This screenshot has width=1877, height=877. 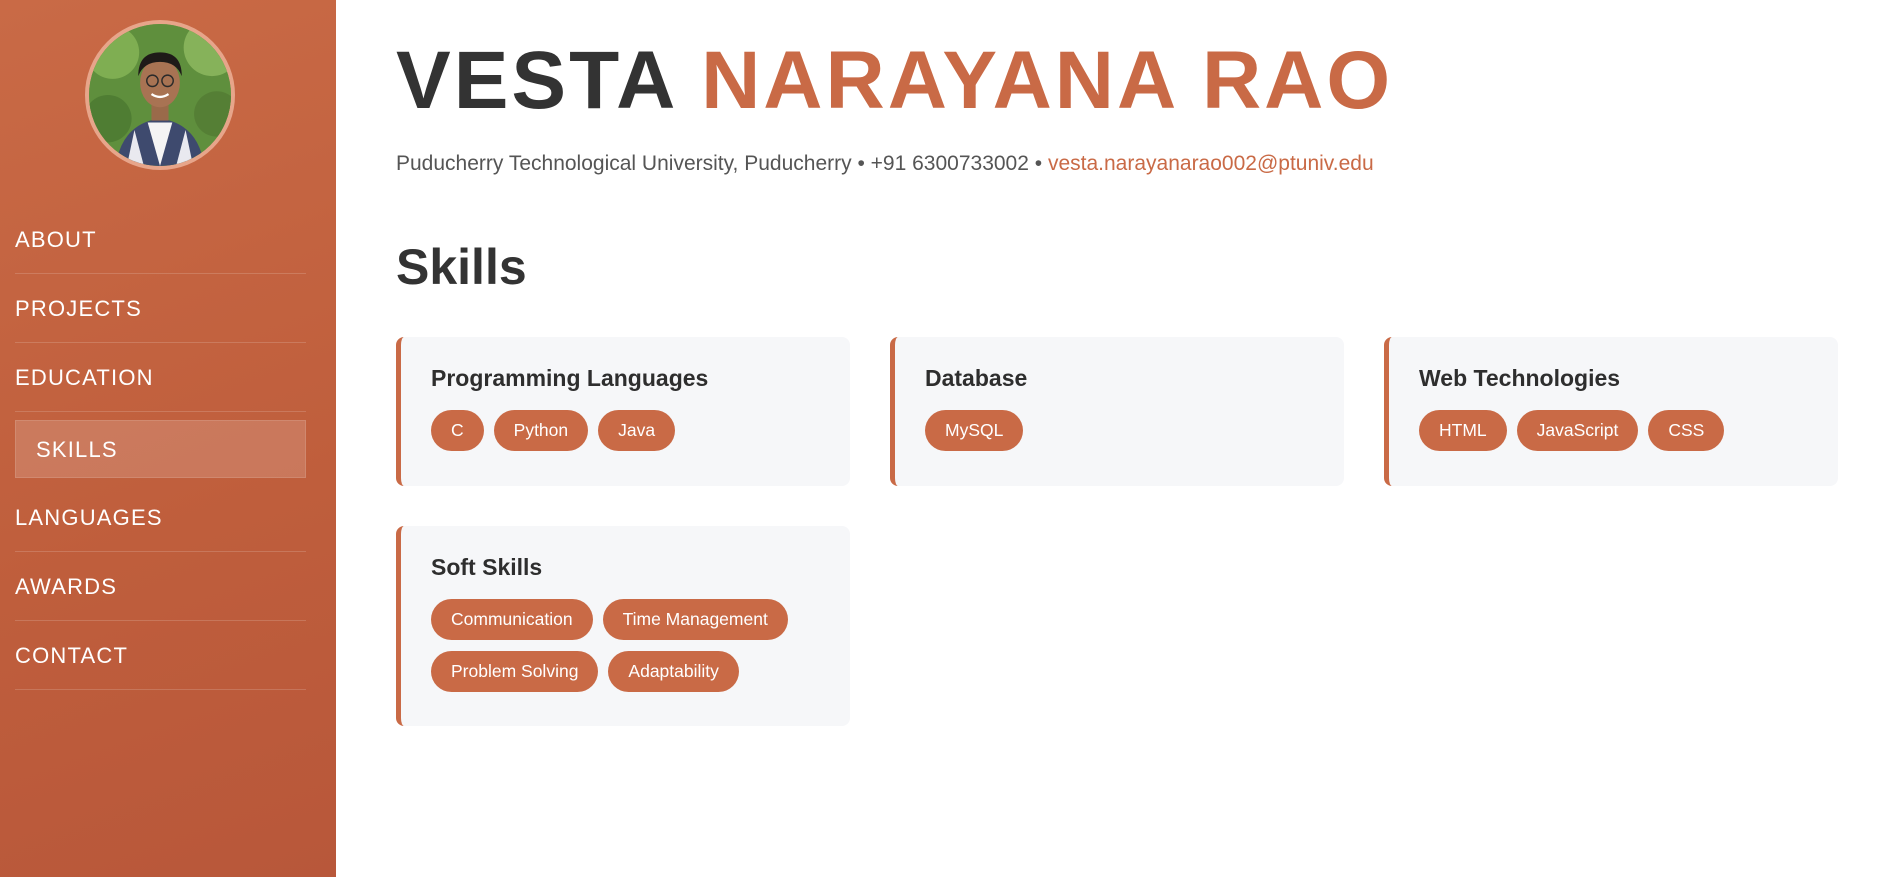 I want to click on sidebar-item-education: EDUCATION, so click(x=160, y=377).